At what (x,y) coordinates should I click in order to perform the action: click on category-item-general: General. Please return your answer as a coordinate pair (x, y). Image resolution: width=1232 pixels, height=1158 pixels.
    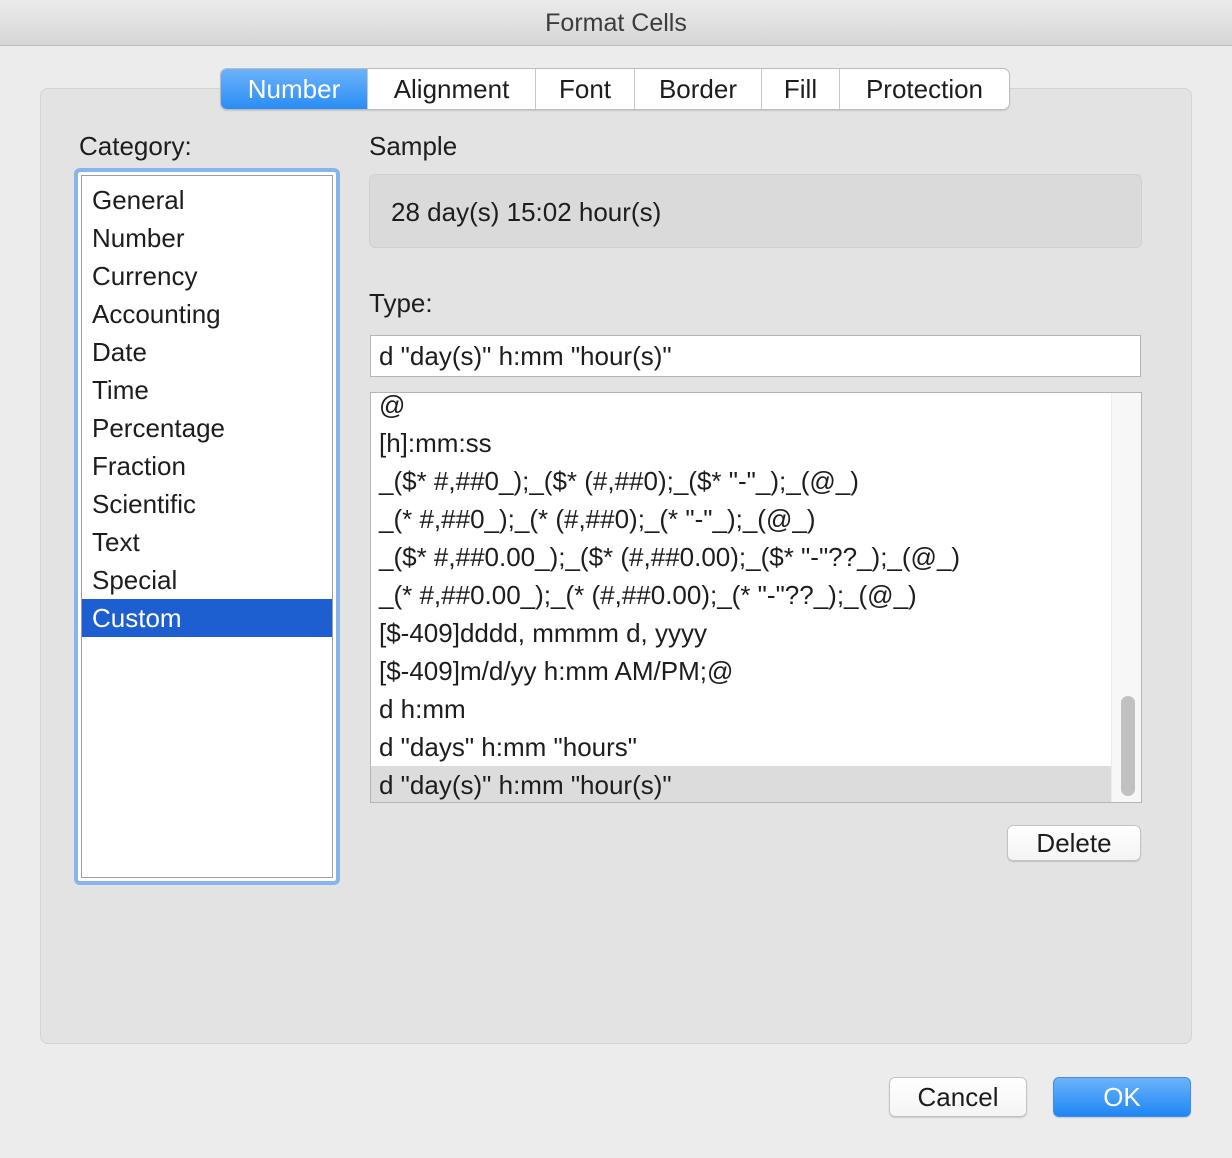
    Looking at the image, I should click on (207, 200).